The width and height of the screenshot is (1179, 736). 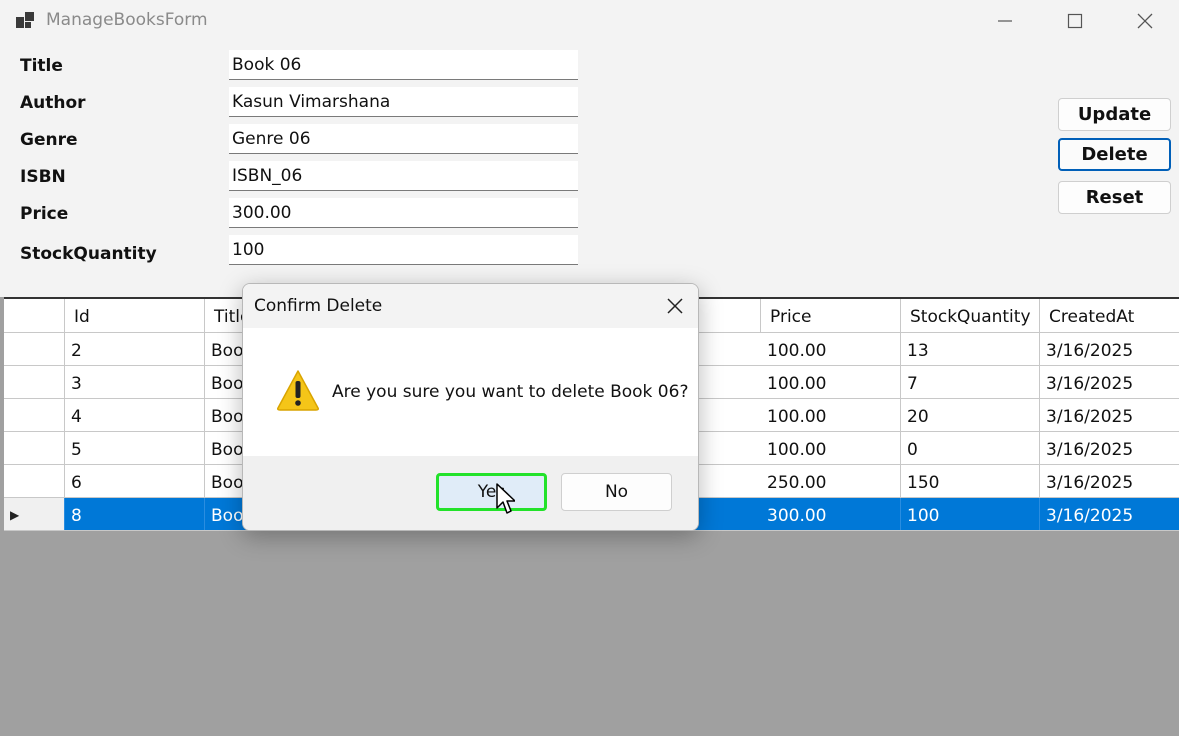 I want to click on dialog-body: Are you sure you want to delete Book 06?, so click(x=470, y=392).